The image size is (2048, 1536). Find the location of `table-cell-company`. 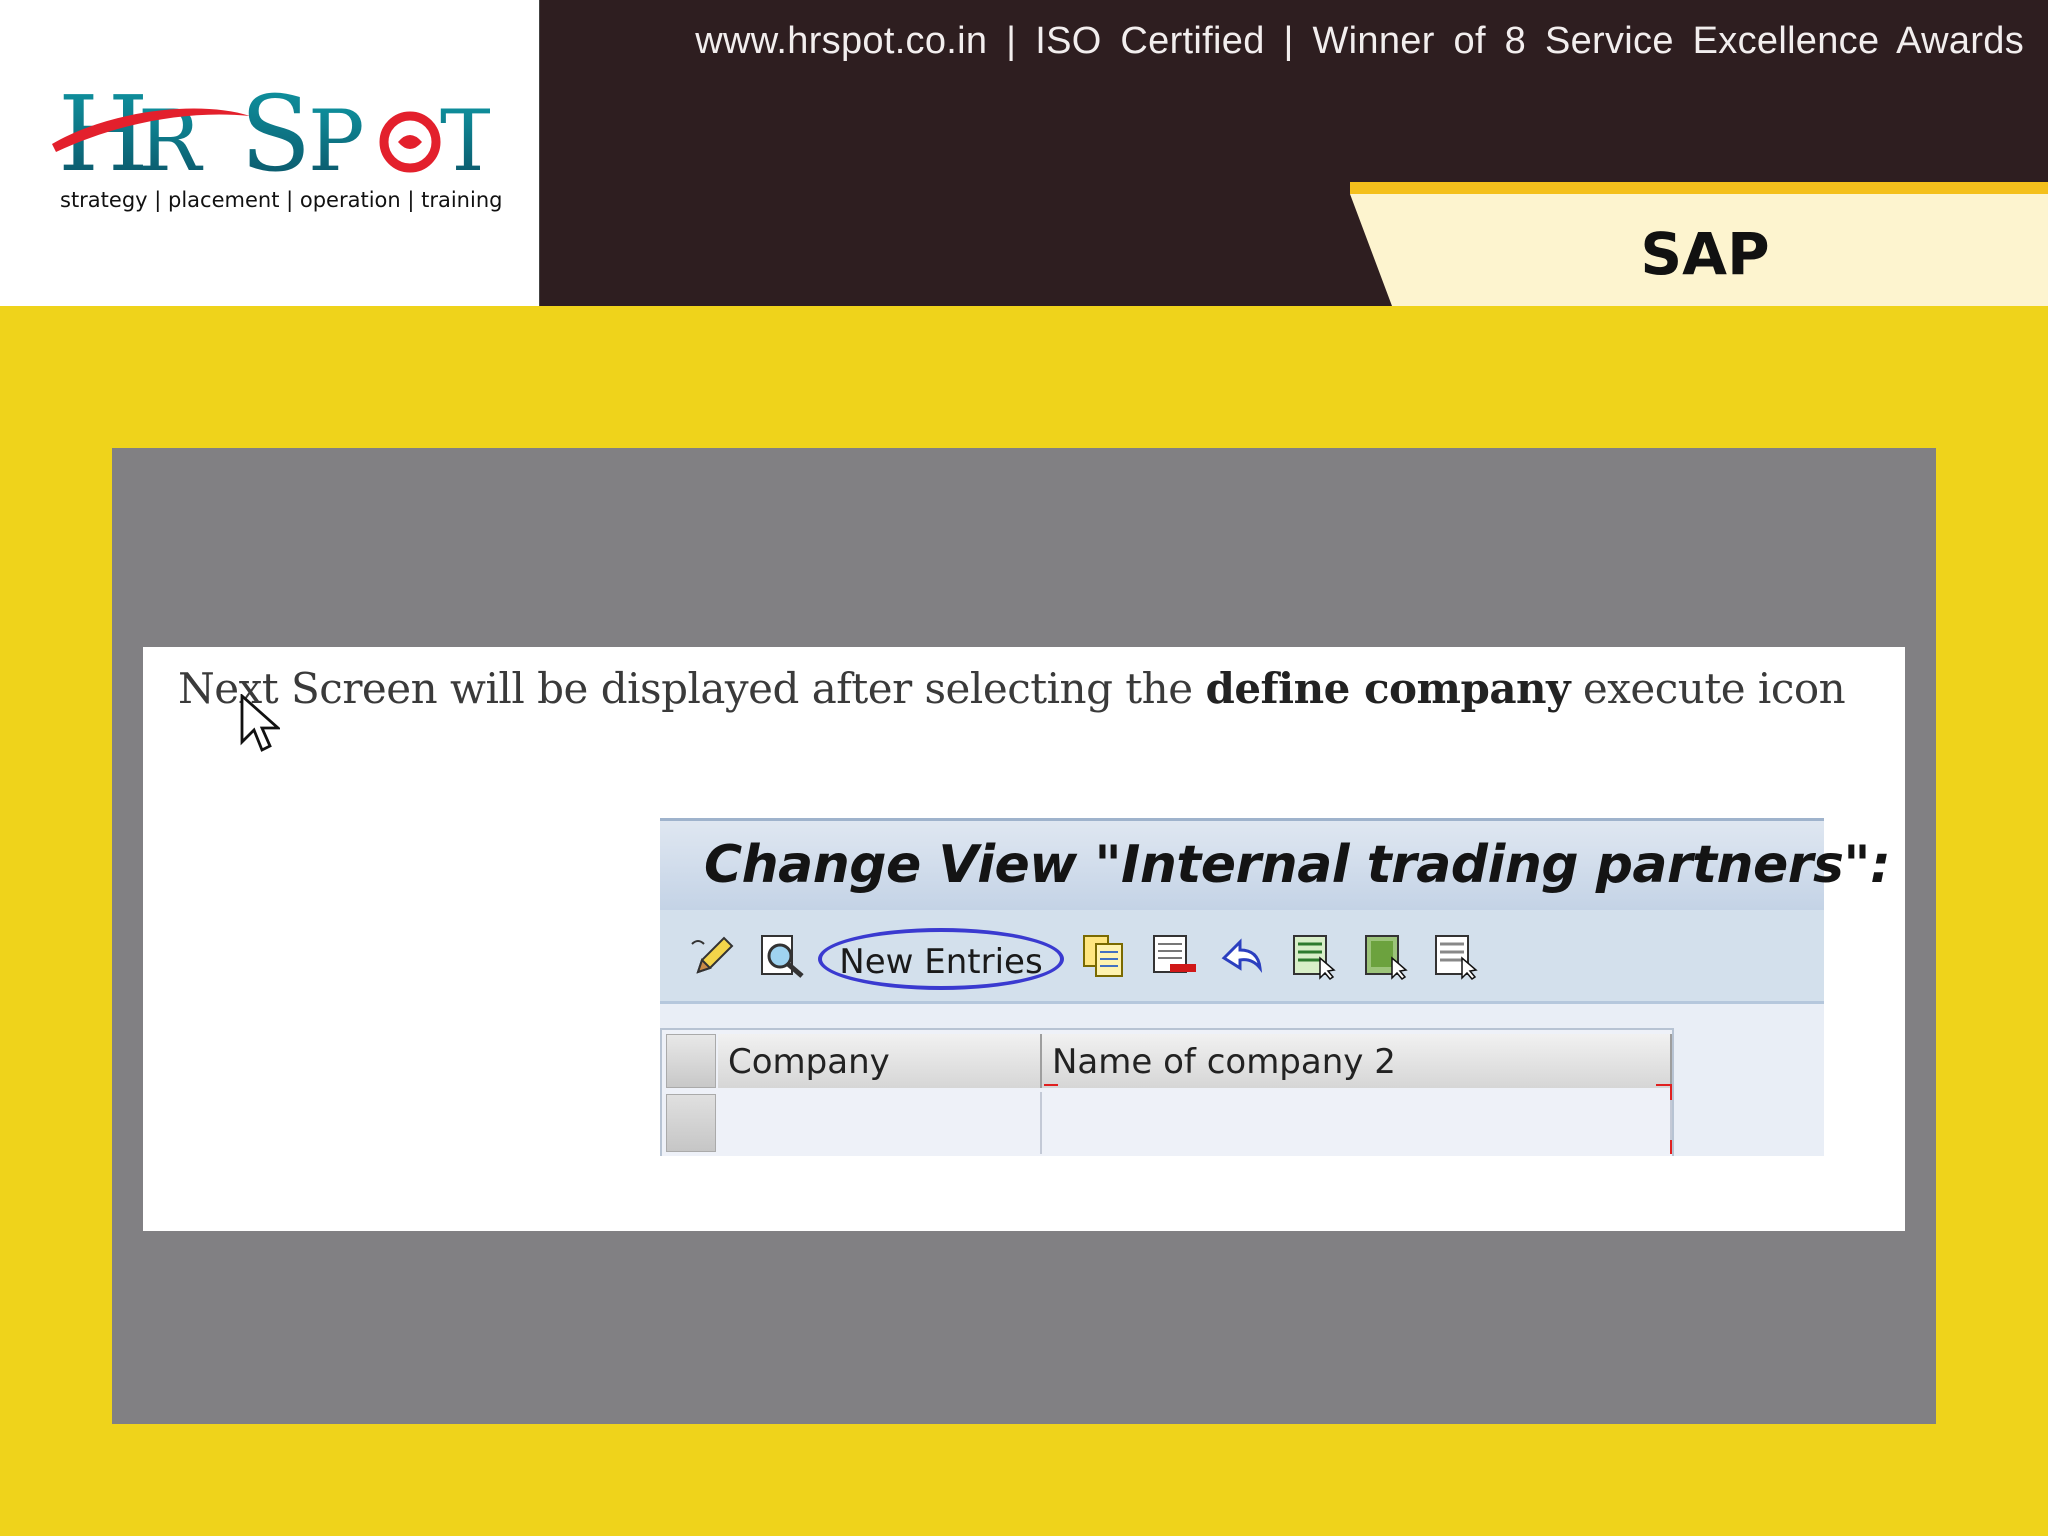

table-cell-company is located at coordinates (880, 1123).